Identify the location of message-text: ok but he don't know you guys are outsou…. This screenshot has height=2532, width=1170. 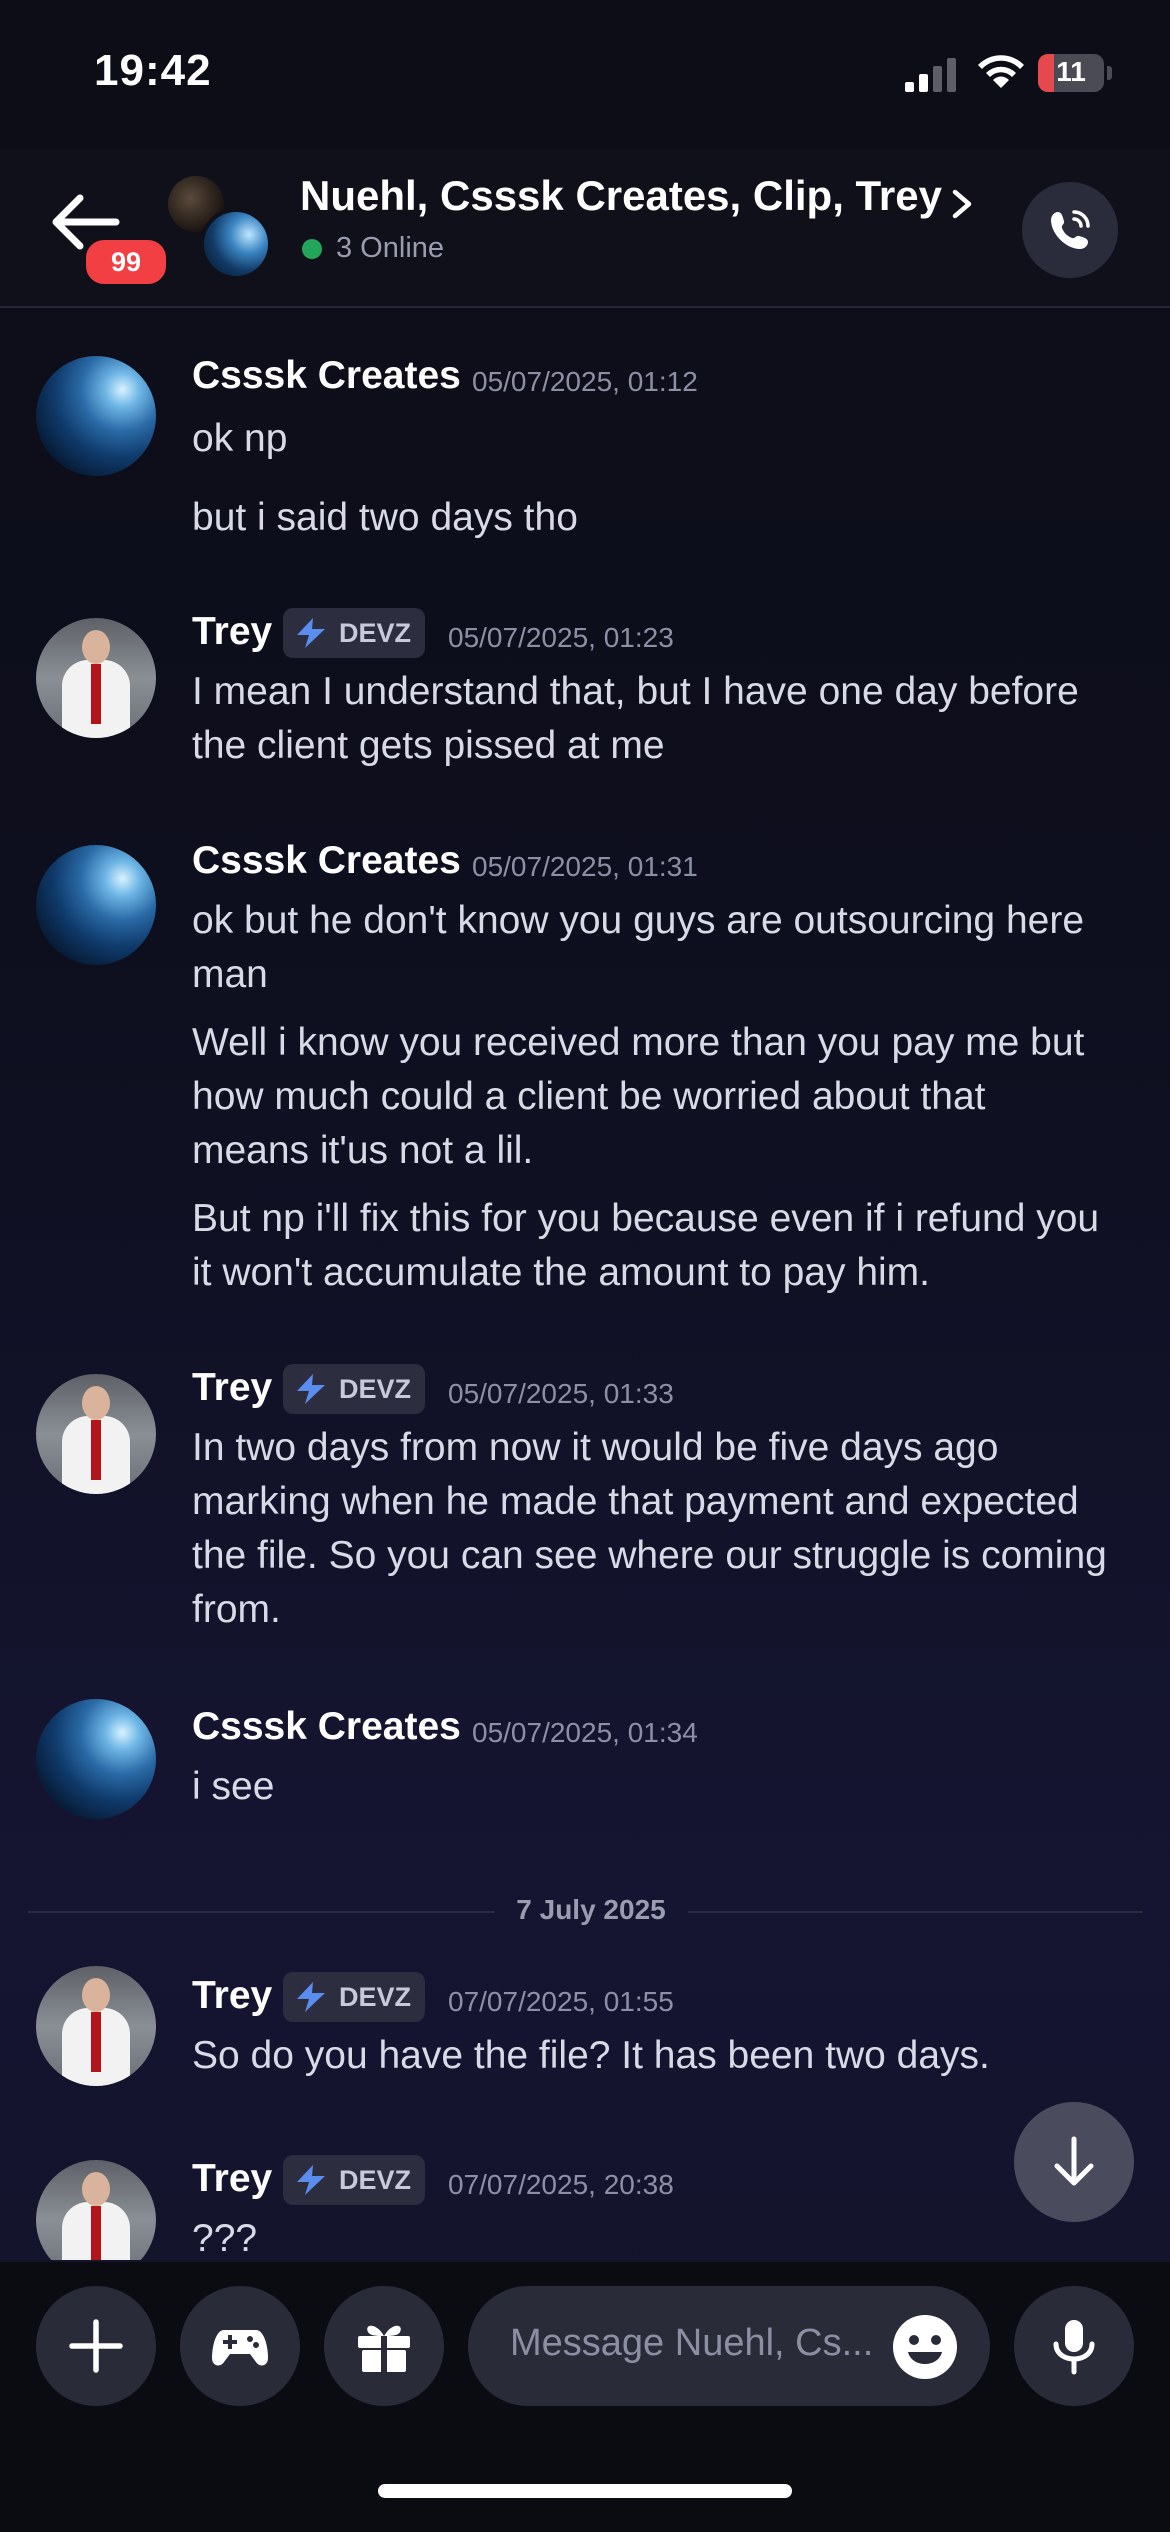
(667, 921).